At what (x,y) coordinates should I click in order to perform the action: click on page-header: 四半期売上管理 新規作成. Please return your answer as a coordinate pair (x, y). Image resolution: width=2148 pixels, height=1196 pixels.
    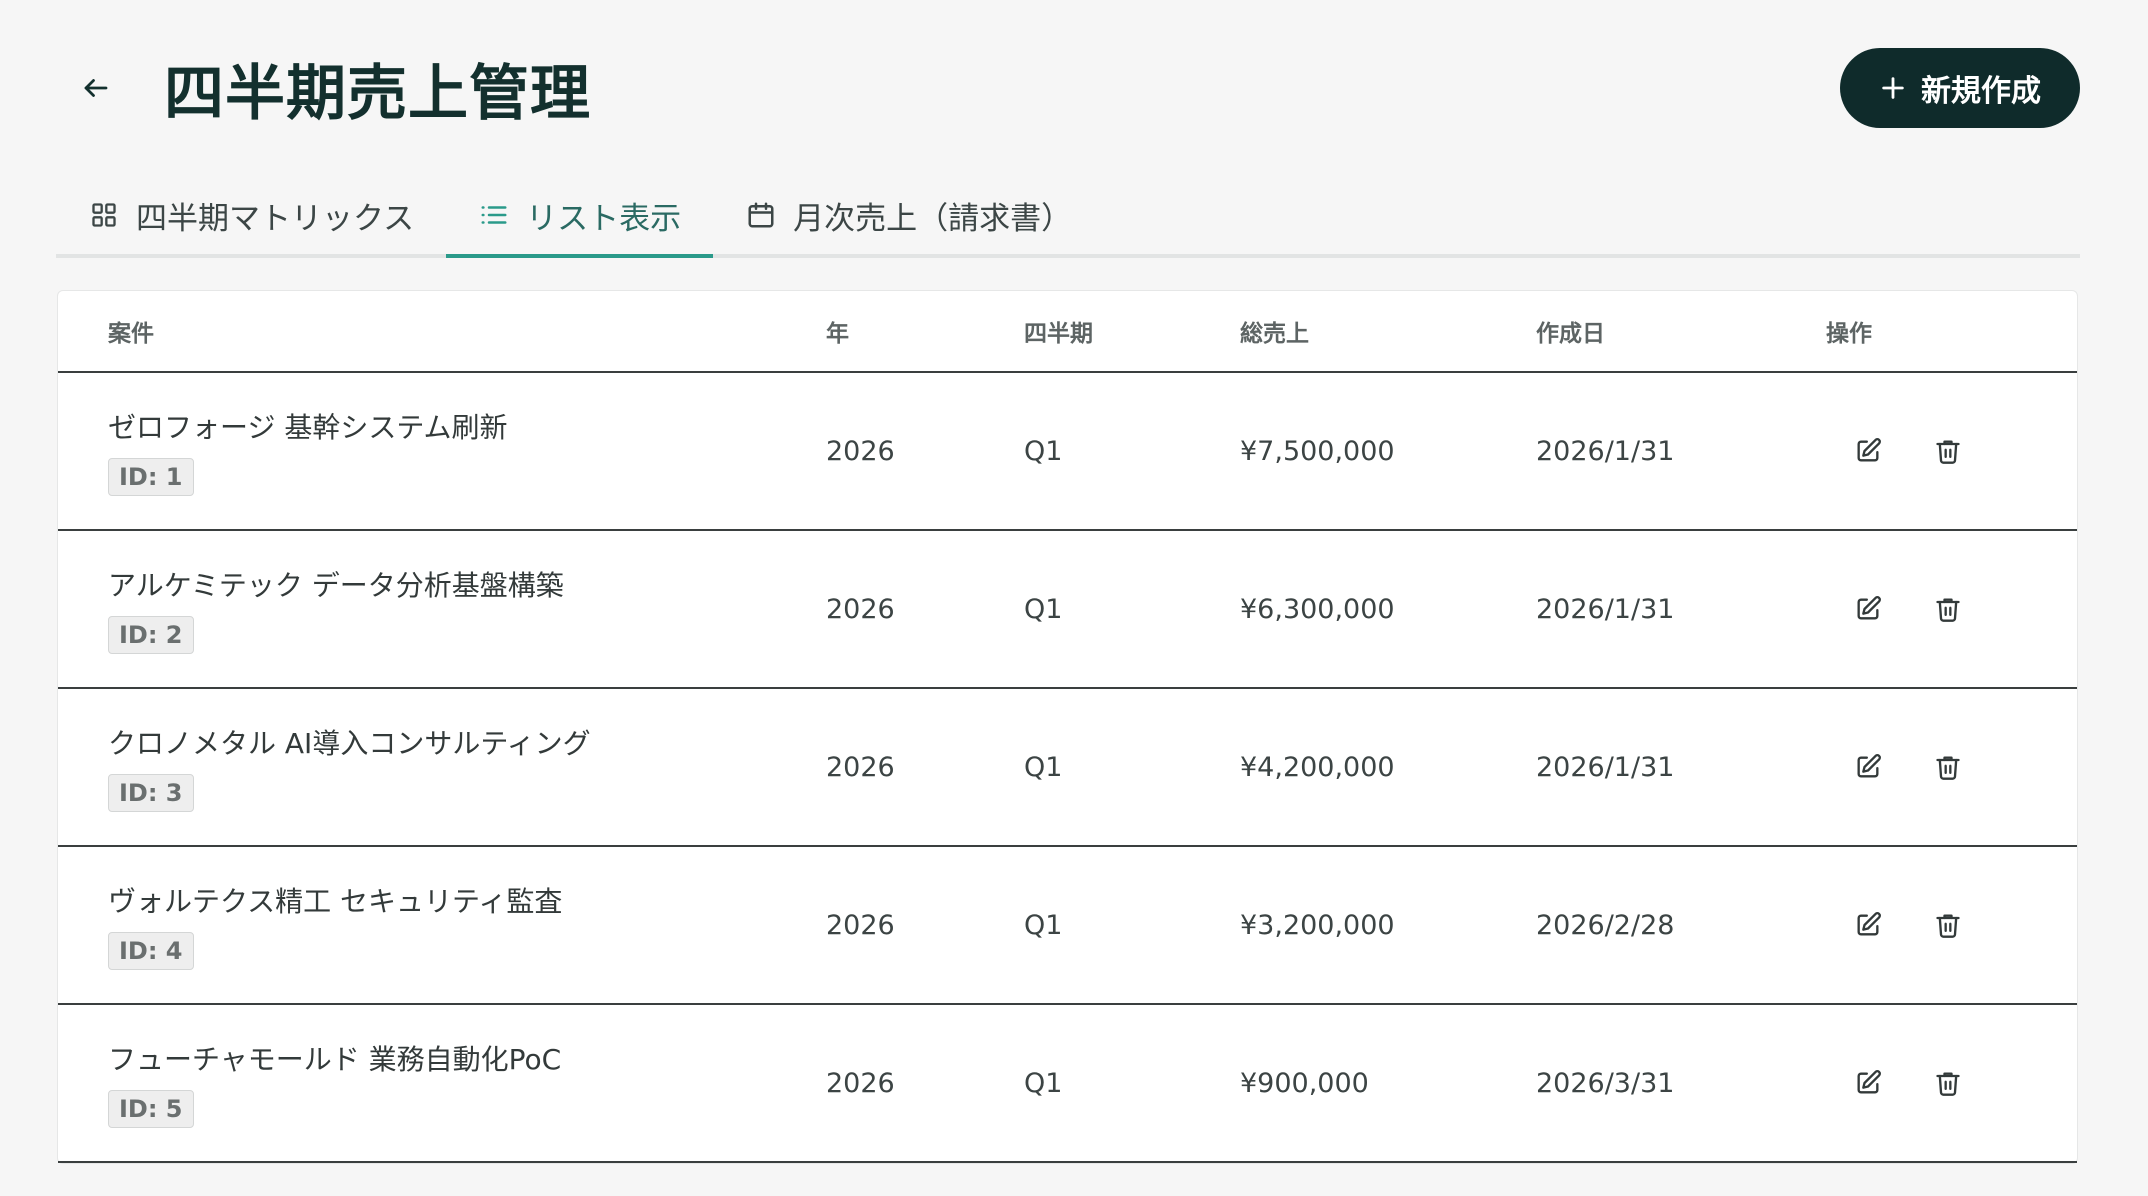
    Looking at the image, I should click on (1068, 88).